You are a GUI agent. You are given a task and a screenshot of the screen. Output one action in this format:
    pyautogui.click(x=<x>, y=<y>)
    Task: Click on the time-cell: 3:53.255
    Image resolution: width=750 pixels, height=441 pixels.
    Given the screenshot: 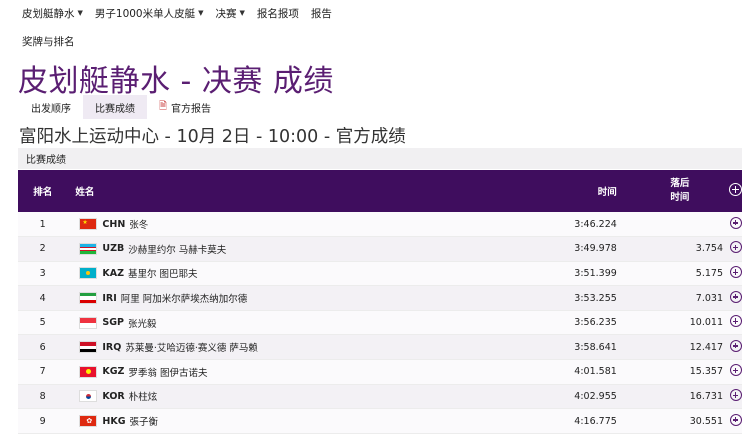 What is the action you would take?
    pyautogui.click(x=552, y=298)
    